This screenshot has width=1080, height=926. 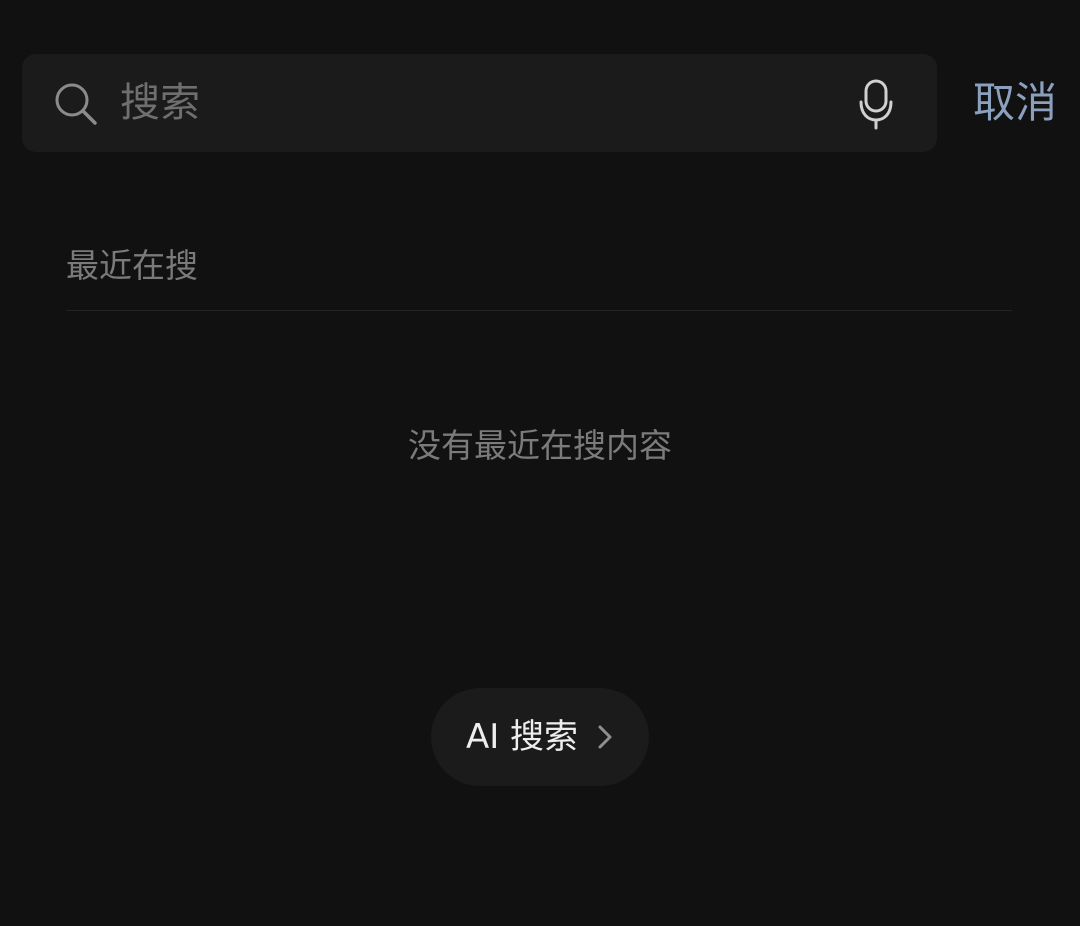 What do you see at coordinates (470, 103) in the screenshot?
I see `search-input` at bounding box center [470, 103].